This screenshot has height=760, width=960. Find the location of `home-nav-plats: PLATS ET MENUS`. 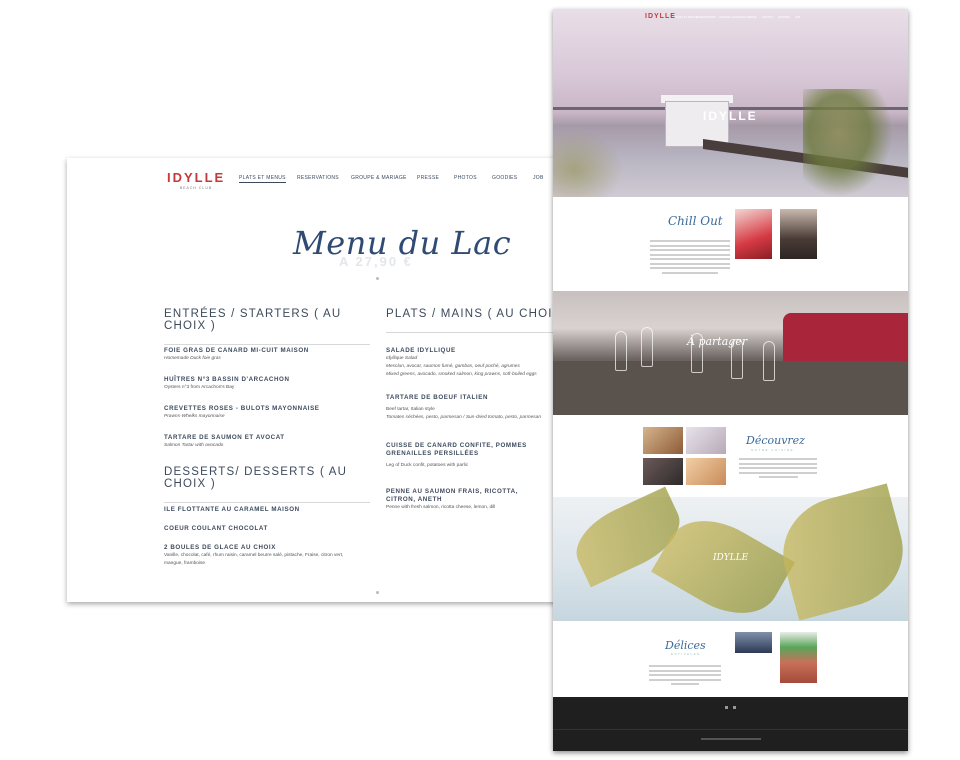

home-nav-plats: PLATS ET MENUS is located at coordinates (686, 17).